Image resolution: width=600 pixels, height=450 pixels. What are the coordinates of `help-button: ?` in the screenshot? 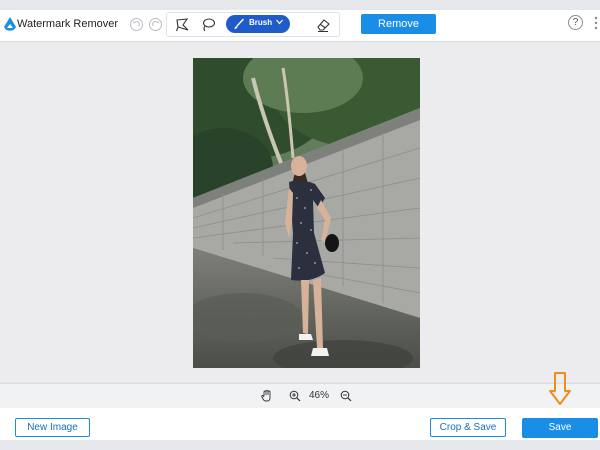 It's located at (575, 22).